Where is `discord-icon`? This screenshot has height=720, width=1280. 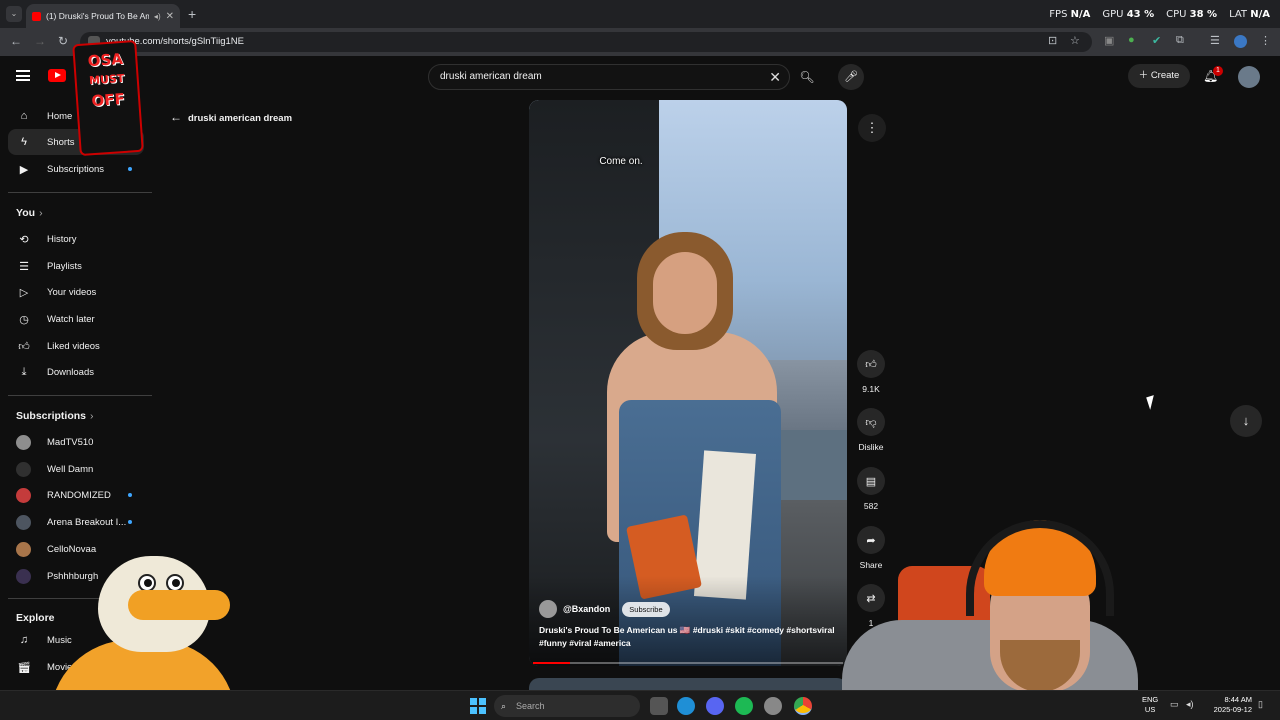
discord-icon is located at coordinates (715, 706).